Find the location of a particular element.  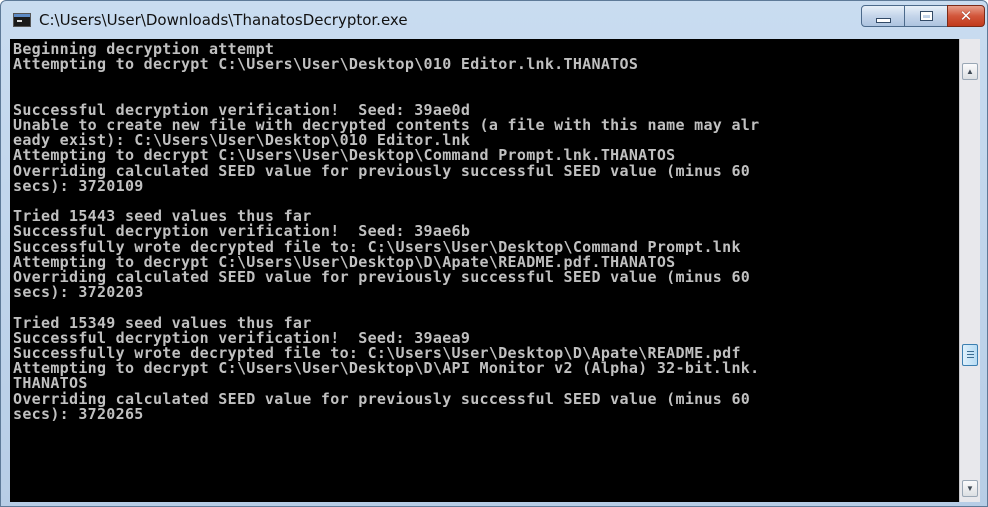

minimize-icon is located at coordinates (883, 20).